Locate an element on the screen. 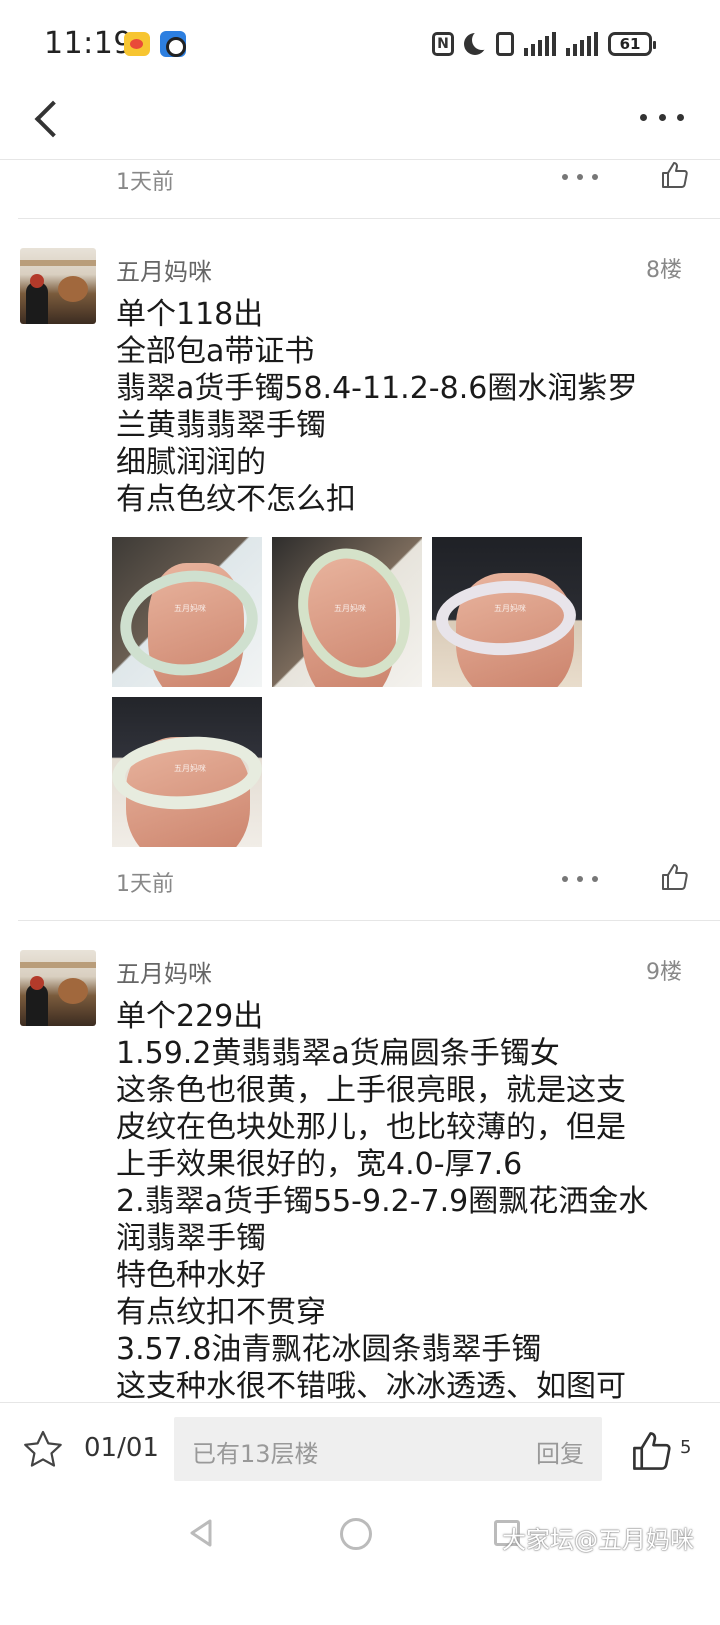 The width and height of the screenshot is (720, 1625). post-line: 2.翡翠a货手镯55-9.2-7.9圈飘花洒金水 is located at coordinates (382, 1201).